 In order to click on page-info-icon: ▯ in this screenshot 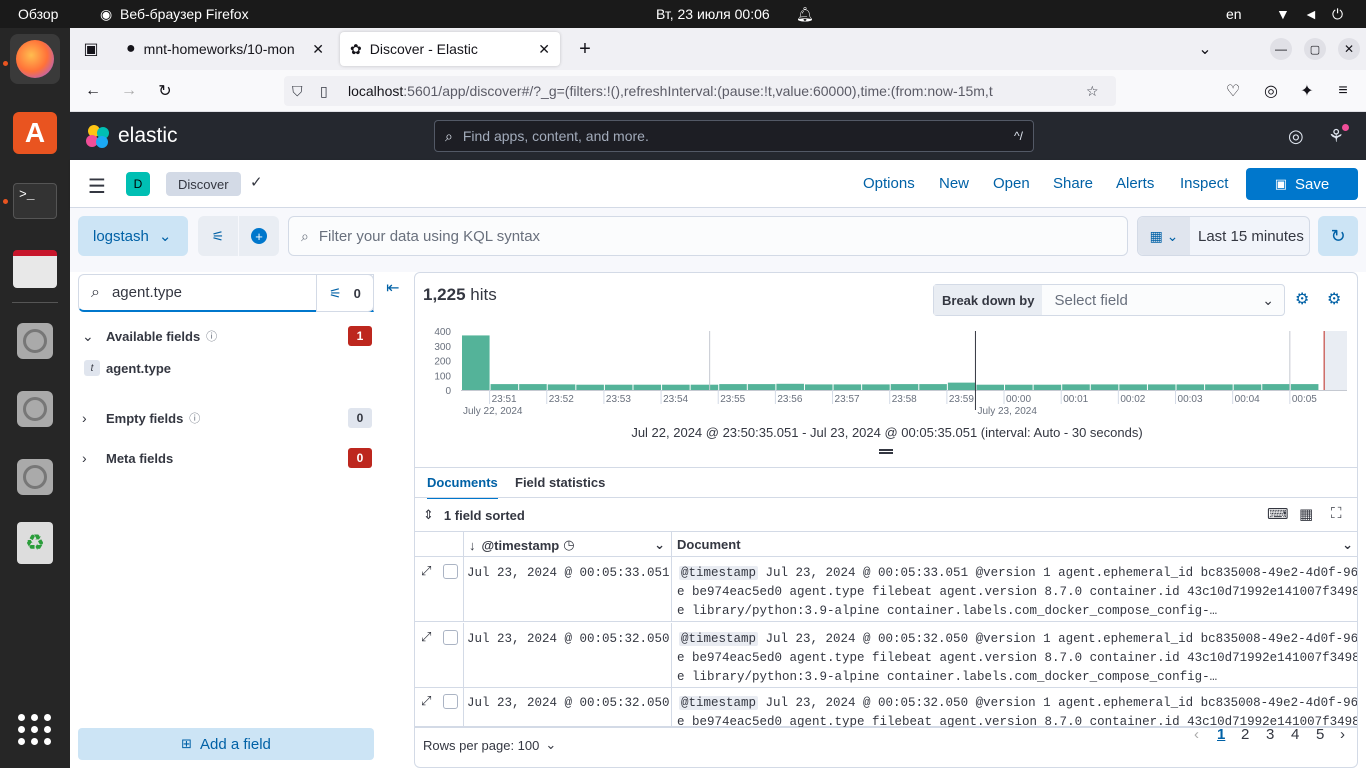, I will do `click(329, 91)`.